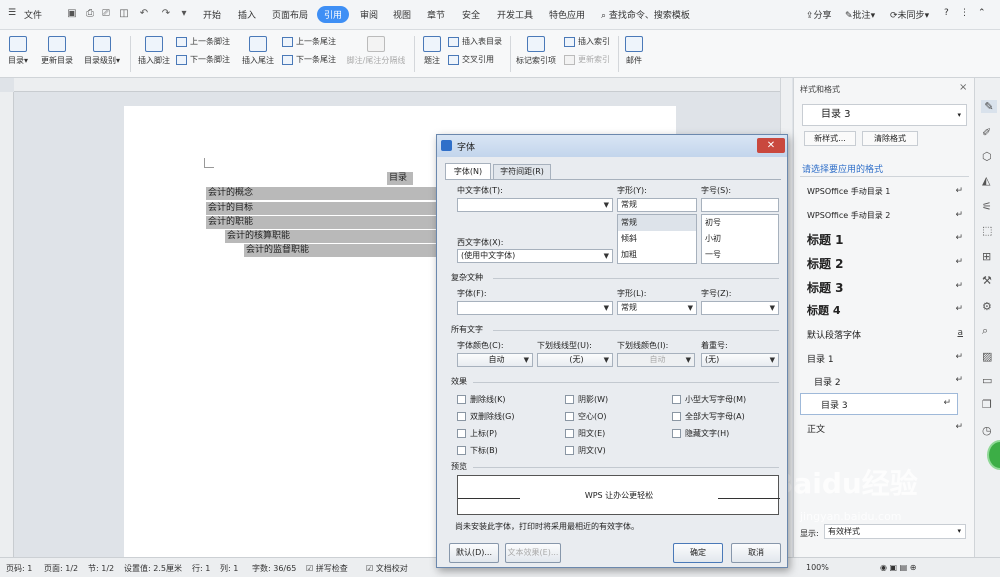  Describe the element at coordinates (309, 59) in the screenshot. I see `next-endnote-button: 下一条尾注` at that location.